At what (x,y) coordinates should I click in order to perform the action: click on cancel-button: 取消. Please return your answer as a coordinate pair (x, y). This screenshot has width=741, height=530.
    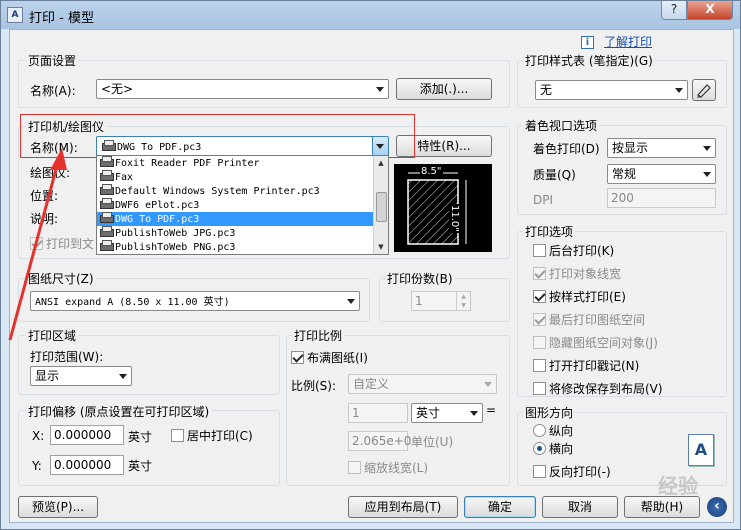
    Looking at the image, I should click on (580, 507).